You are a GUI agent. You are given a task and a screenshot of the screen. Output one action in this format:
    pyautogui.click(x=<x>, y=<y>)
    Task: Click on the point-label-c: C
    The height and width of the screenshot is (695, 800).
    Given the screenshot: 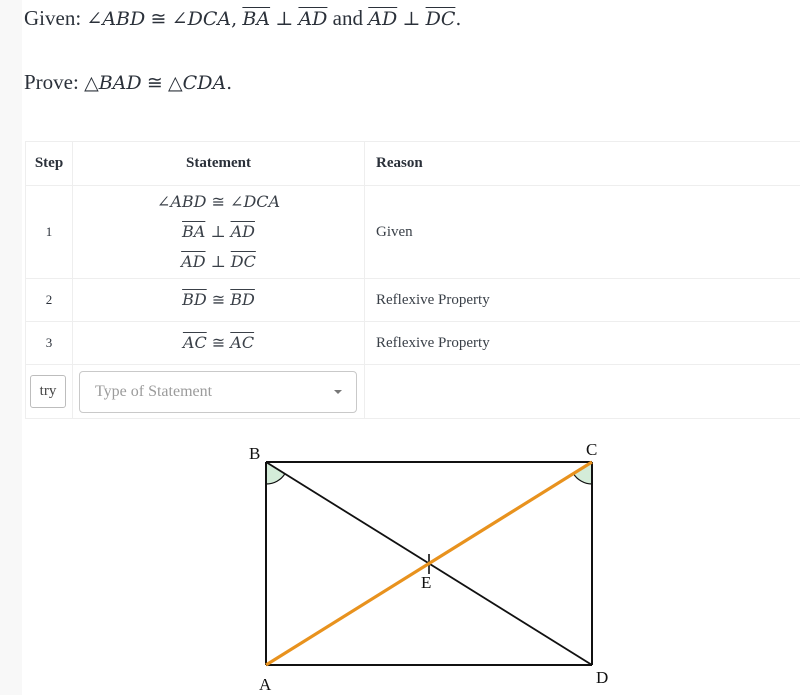 What is the action you would take?
    pyautogui.click(x=591, y=449)
    